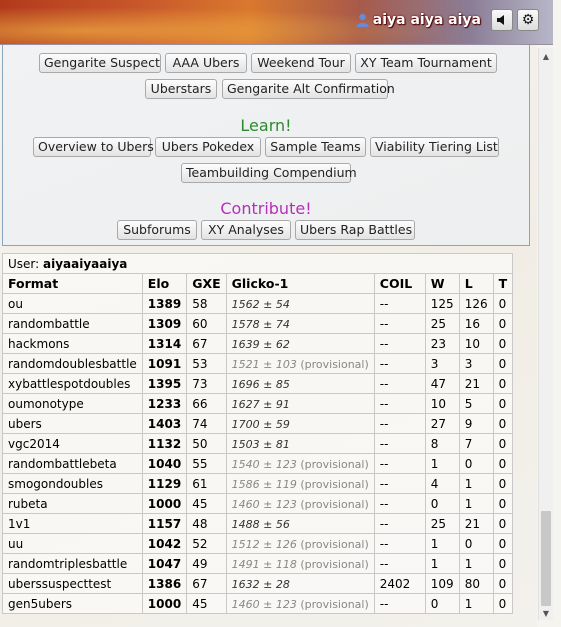 This screenshot has width=561, height=627. What do you see at coordinates (206, 383) in the screenshot?
I see `gxe-cell: 73` at bounding box center [206, 383].